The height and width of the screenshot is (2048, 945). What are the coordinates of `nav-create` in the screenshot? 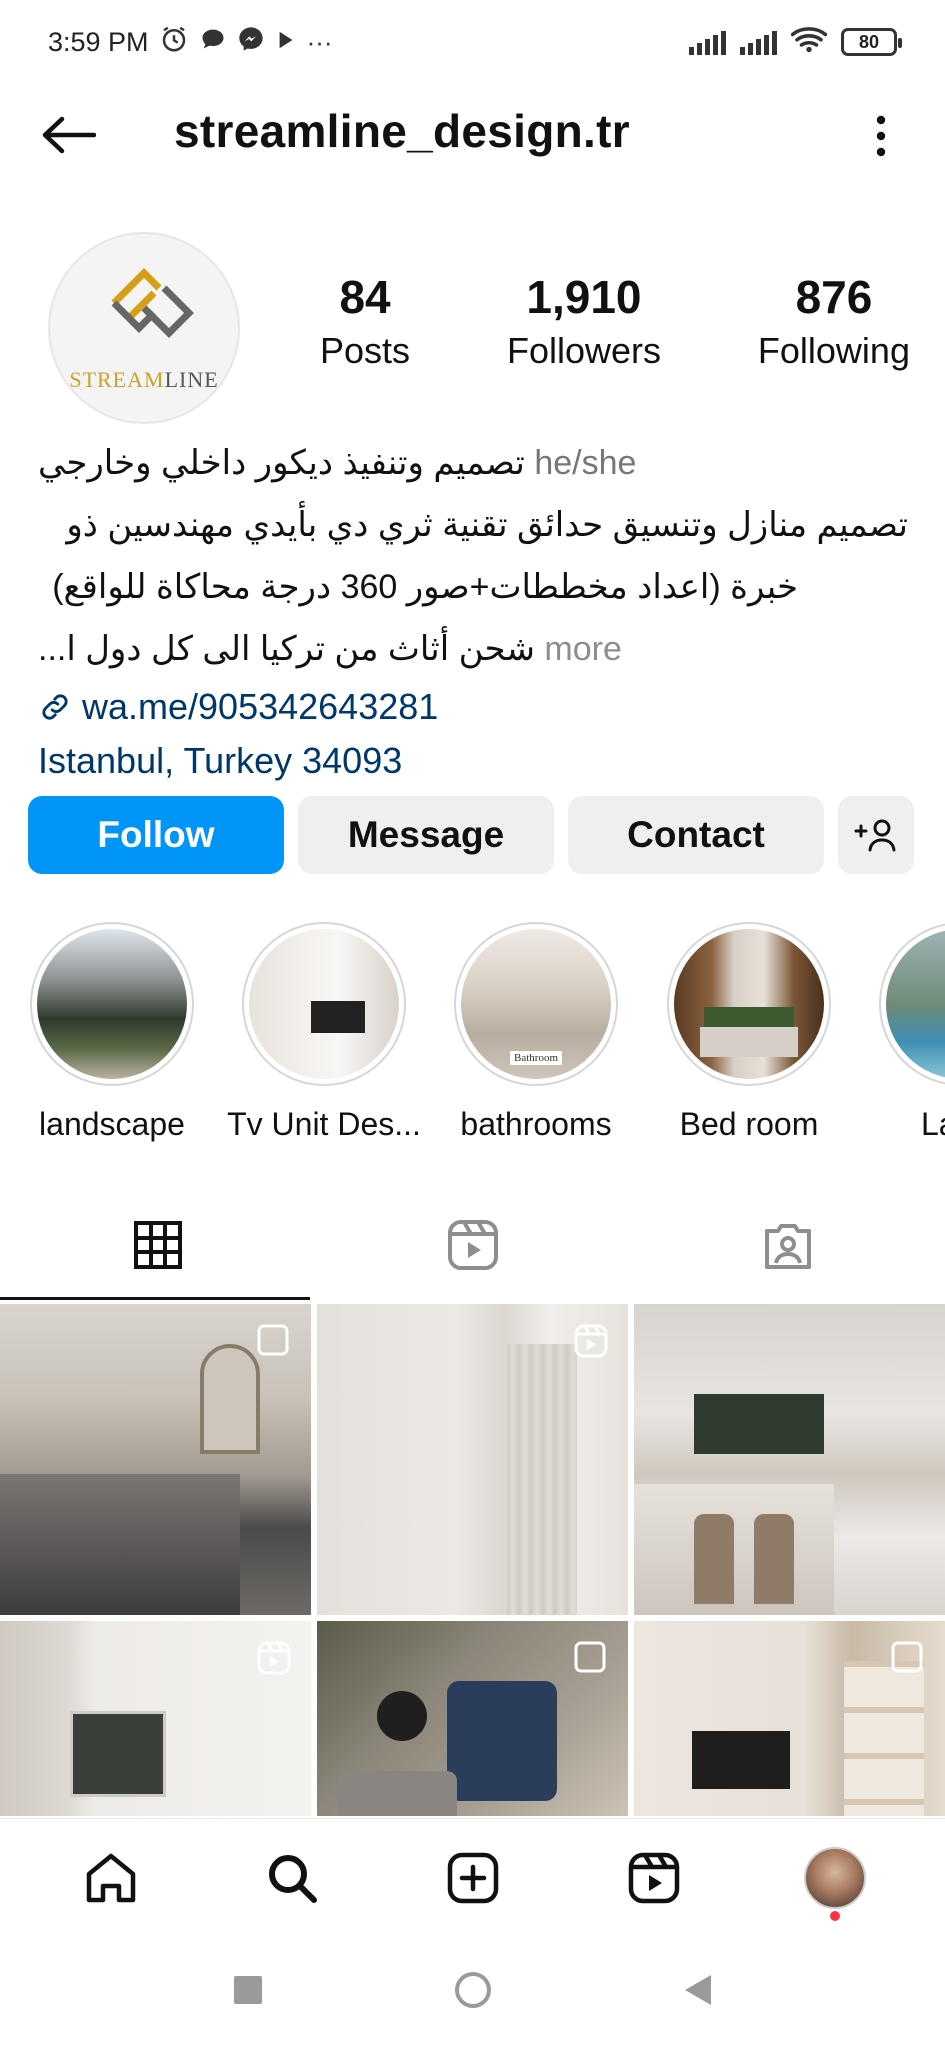 It's located at (473, 1878).